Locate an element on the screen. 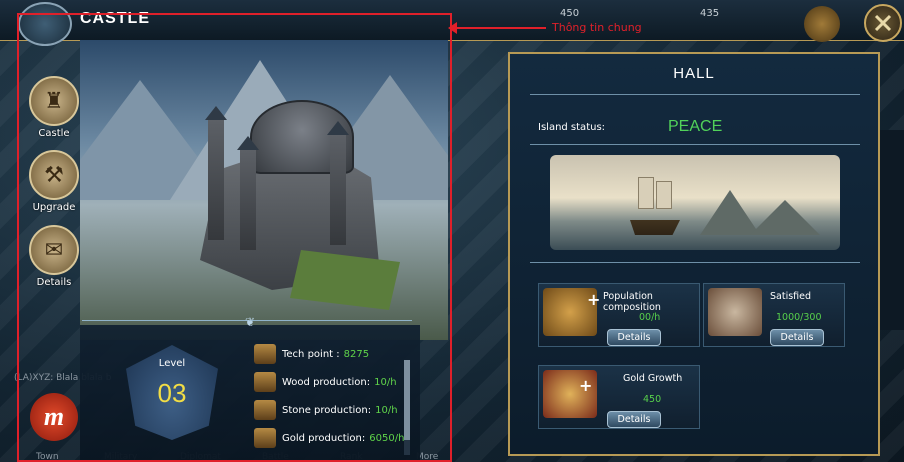 This screenshot has height=462, width=904. satisfaction-card: Satisfied 1000/300 Details is located at coordinates (774, 315).